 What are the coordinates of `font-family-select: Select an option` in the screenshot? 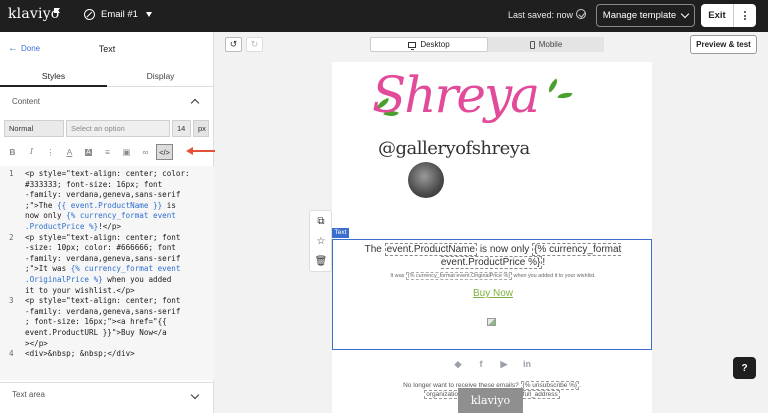 It's located at (118, 128).